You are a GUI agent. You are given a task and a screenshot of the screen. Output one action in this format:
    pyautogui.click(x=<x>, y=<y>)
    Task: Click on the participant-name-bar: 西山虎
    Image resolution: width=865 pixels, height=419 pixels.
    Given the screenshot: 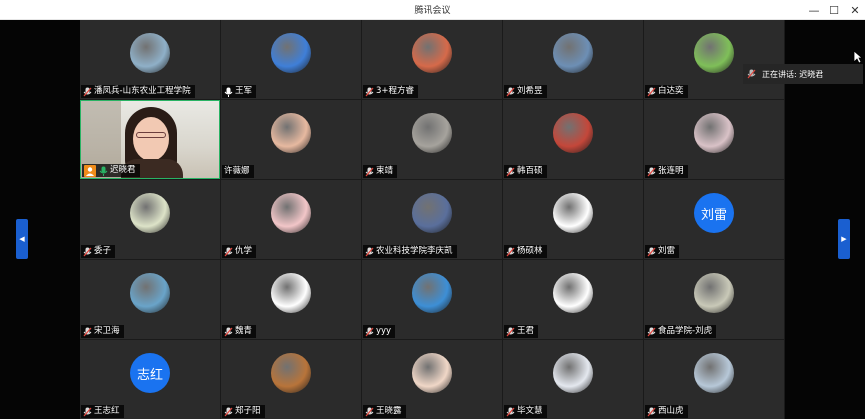 What is the action you would take?
    pyautogui.click(x=666, y=411)
    